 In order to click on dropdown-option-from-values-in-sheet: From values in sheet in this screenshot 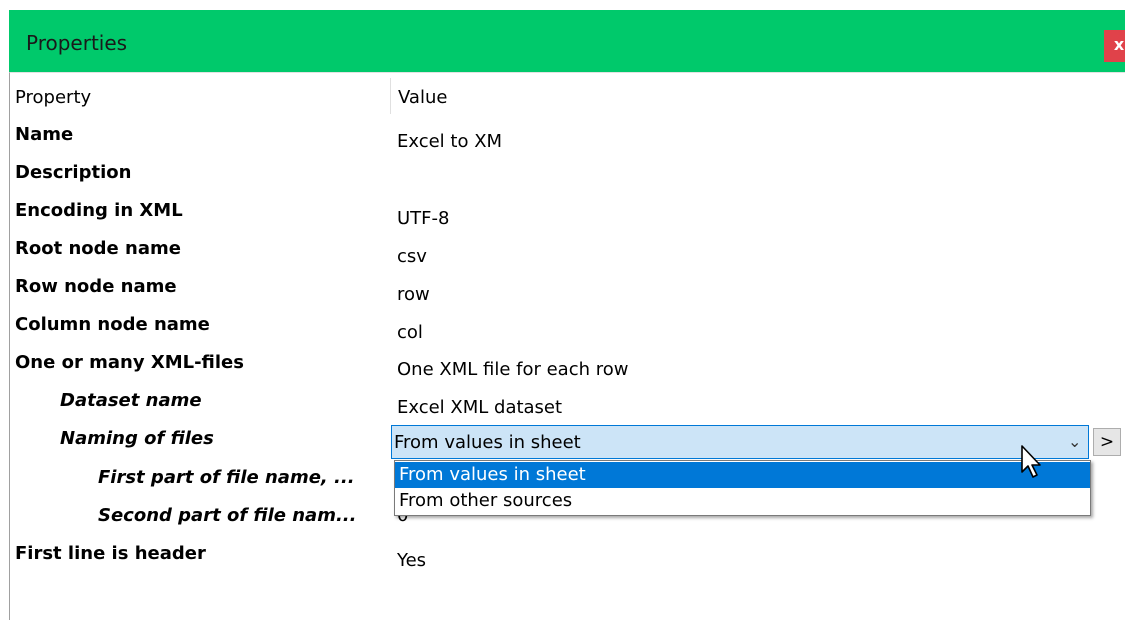, I will do `click(742, 475)`.